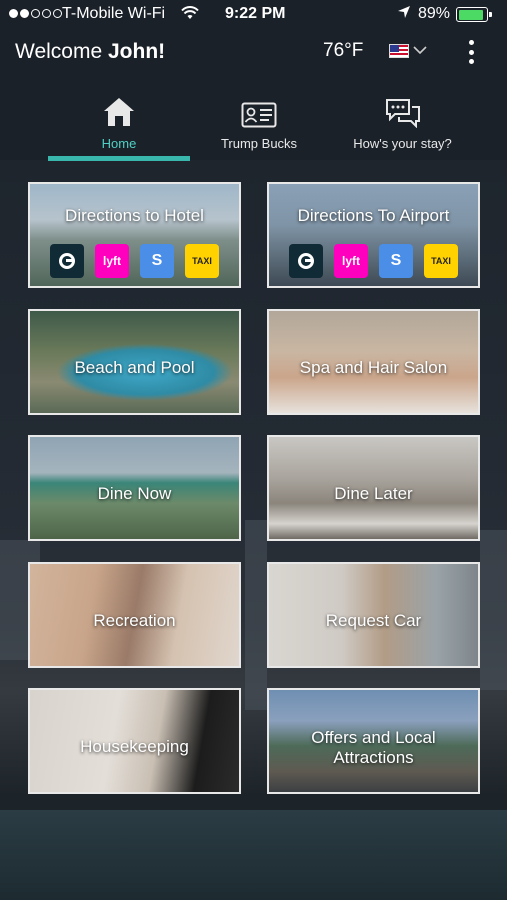 The width and height of the screenshot is (507, 900). I want to click on welcome-message: Welcome John!, so click(90, 52).